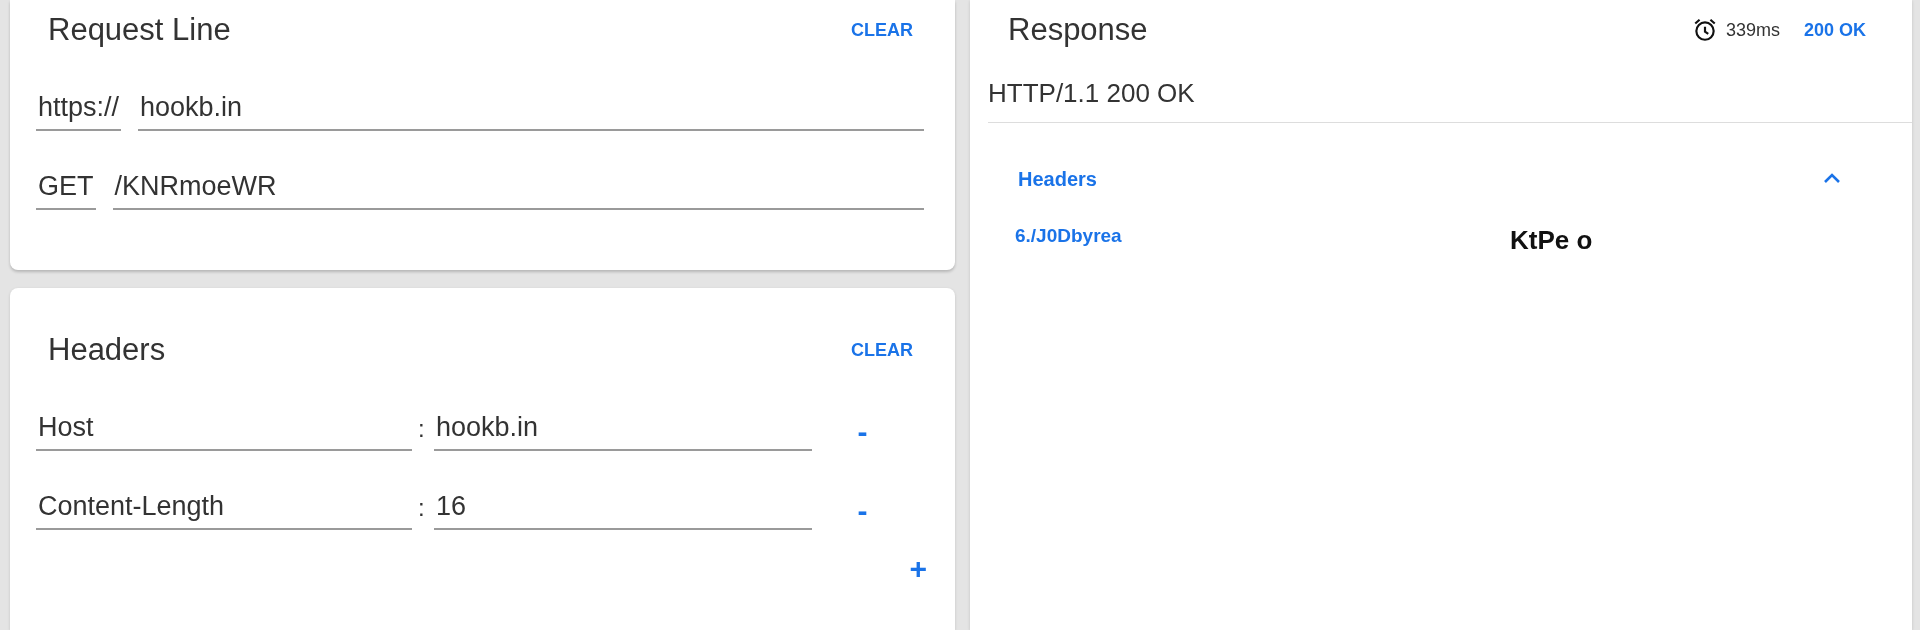 The height and width of the screenshot is (630, 1920). I want to click on input-field: GET, so click(66, 190).